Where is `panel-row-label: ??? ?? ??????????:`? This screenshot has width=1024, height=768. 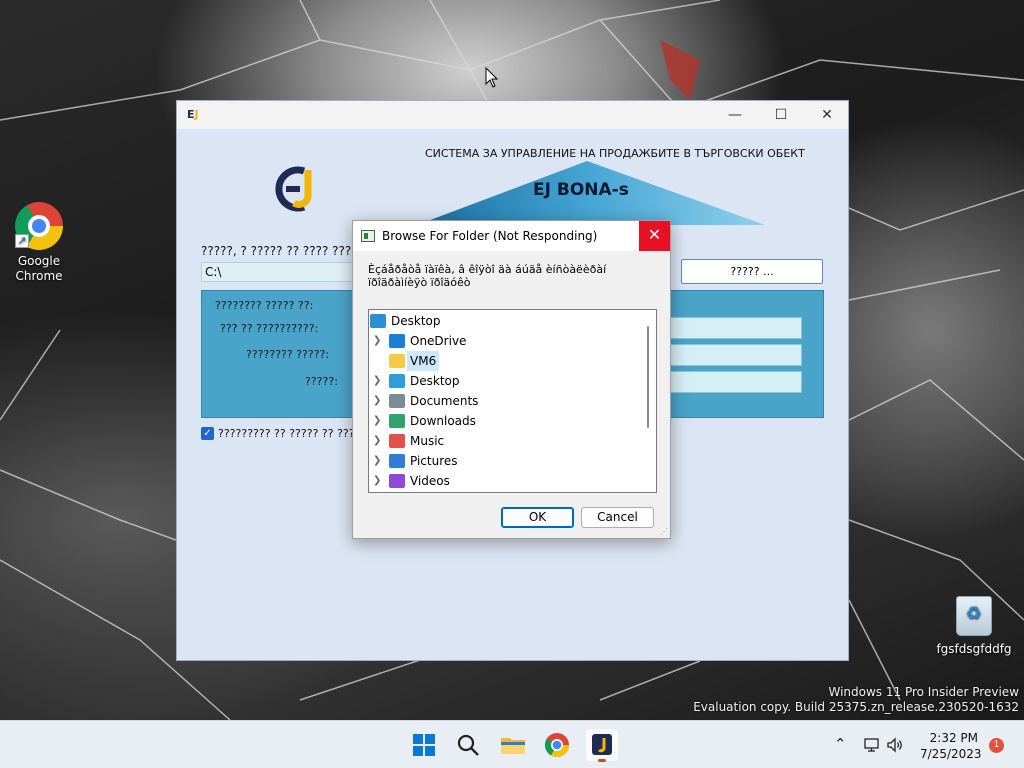
panel-row-label: ??? ?? ??????????: is located at coordinates (269, 328).